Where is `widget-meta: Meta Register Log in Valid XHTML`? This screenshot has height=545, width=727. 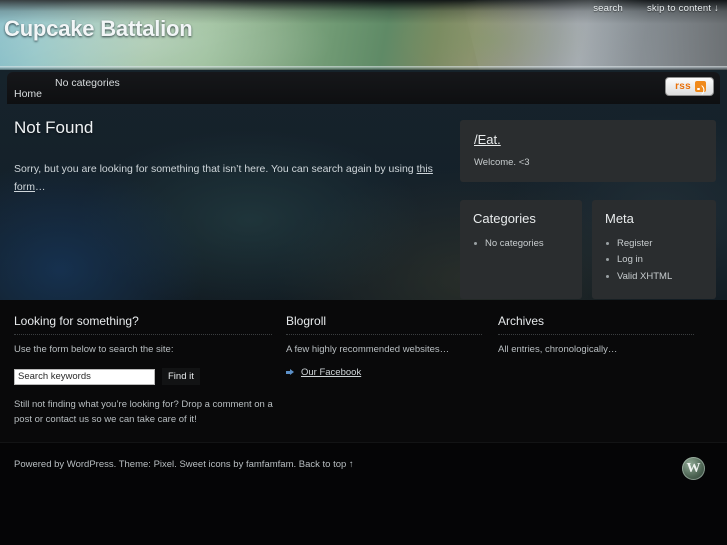 widget-meta: Meta Register Log in Valid XHTML is located at coordinates (654, 249).